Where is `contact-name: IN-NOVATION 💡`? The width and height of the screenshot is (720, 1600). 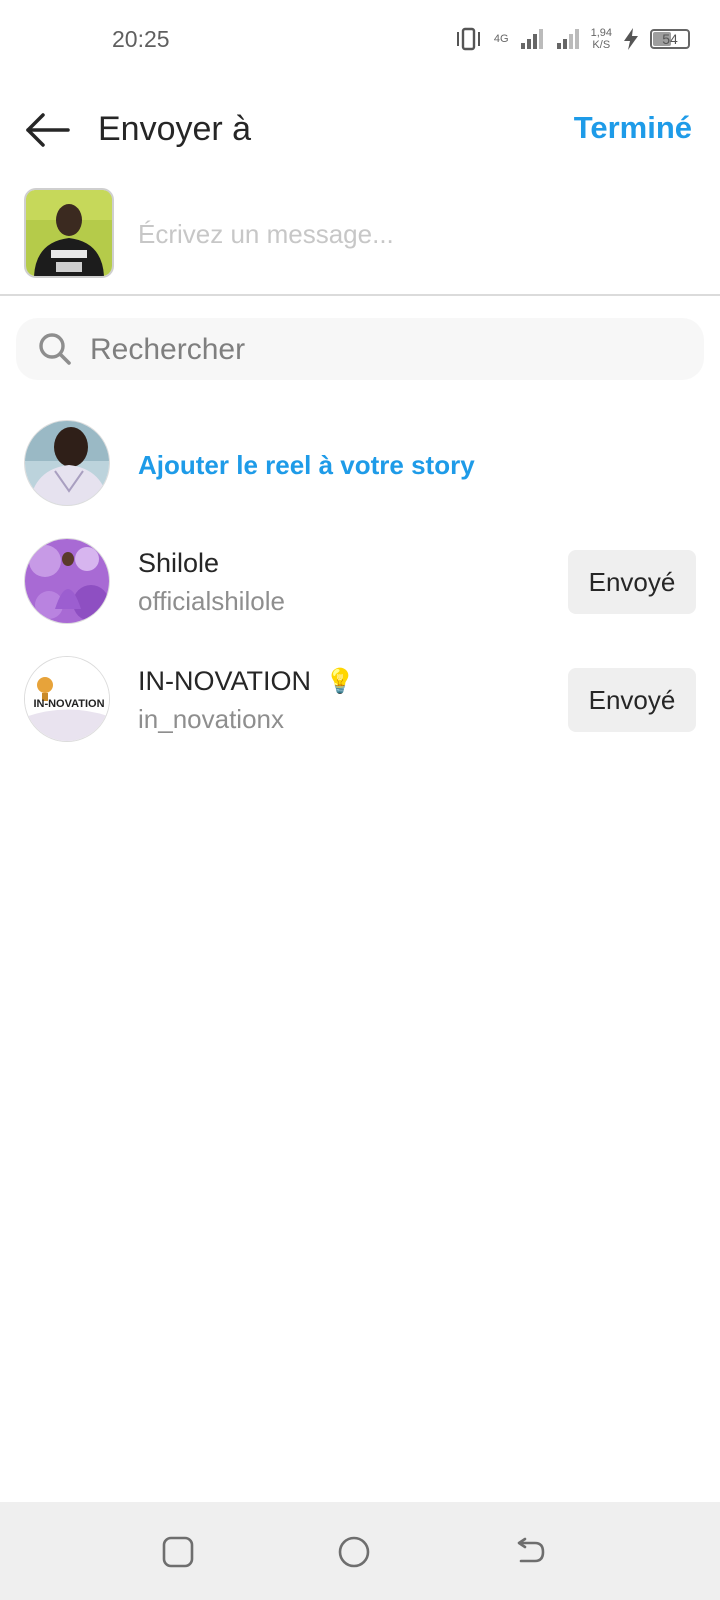 contact-name: IN-NOVATION 💡 is located at coordinates (246, 681).